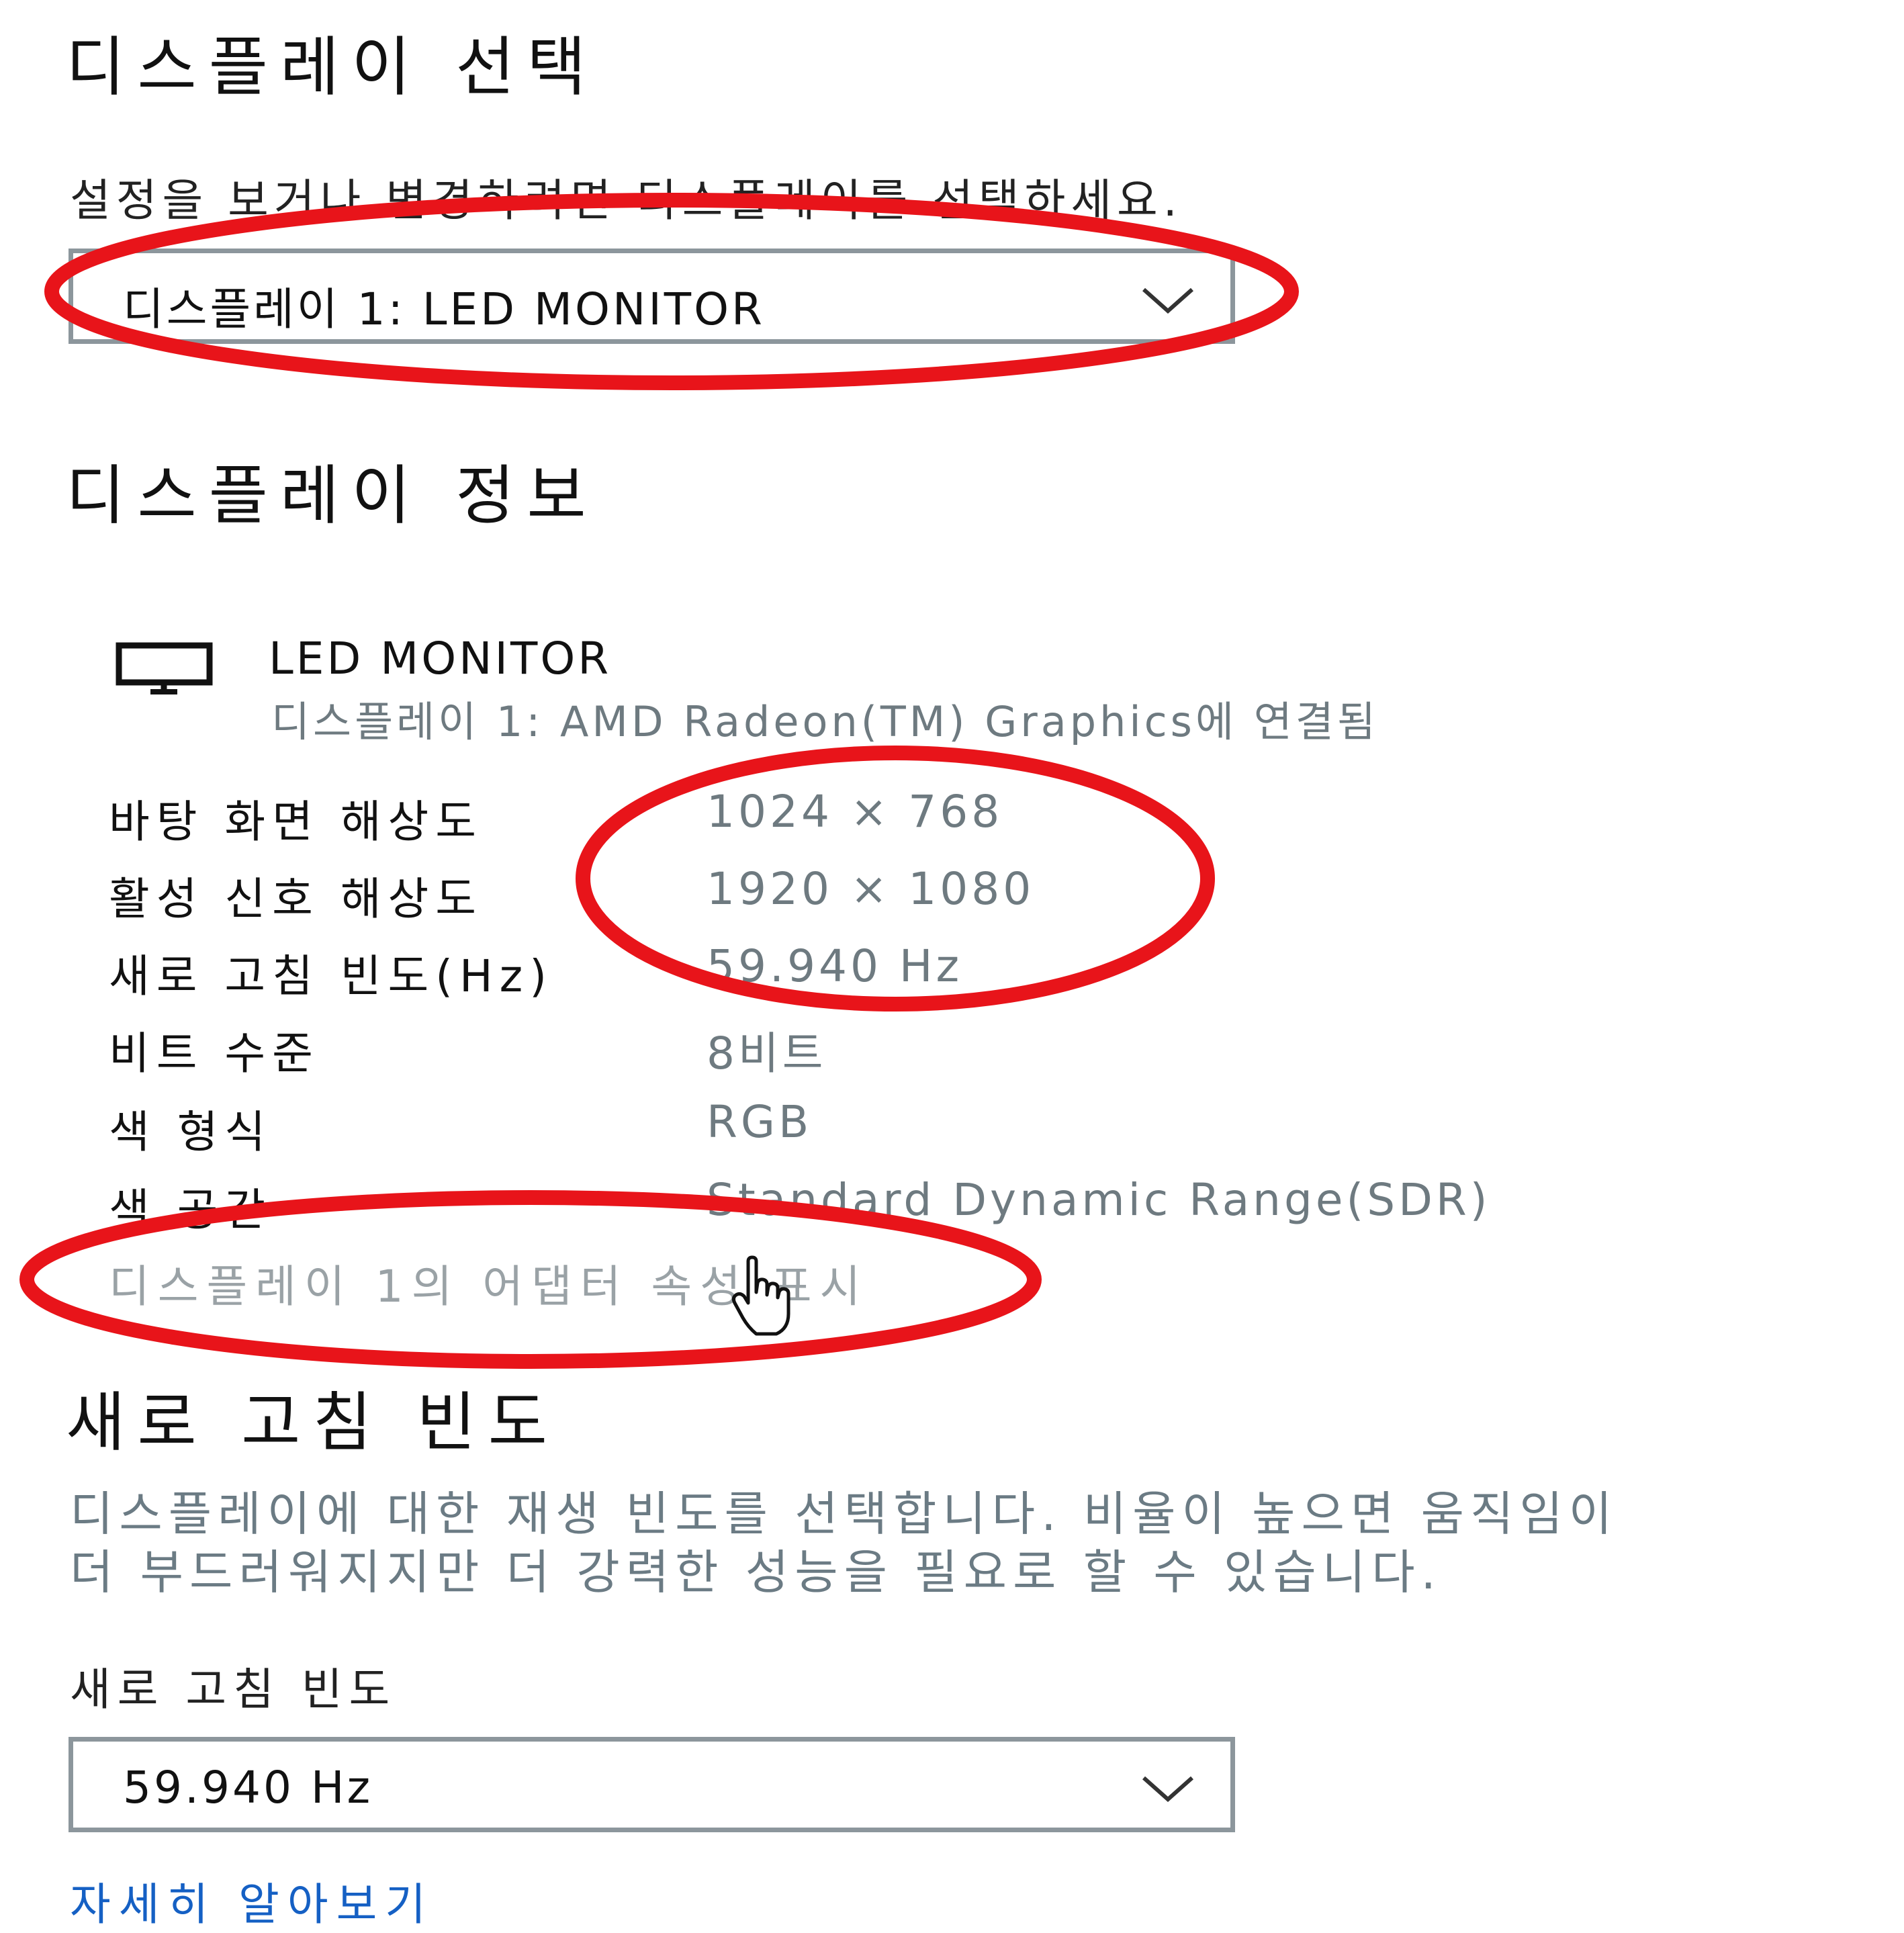 The height and width of the screenshot is (1933, 1904). I want to click on monitor-name: LED MONITOR, so click(440, 658).